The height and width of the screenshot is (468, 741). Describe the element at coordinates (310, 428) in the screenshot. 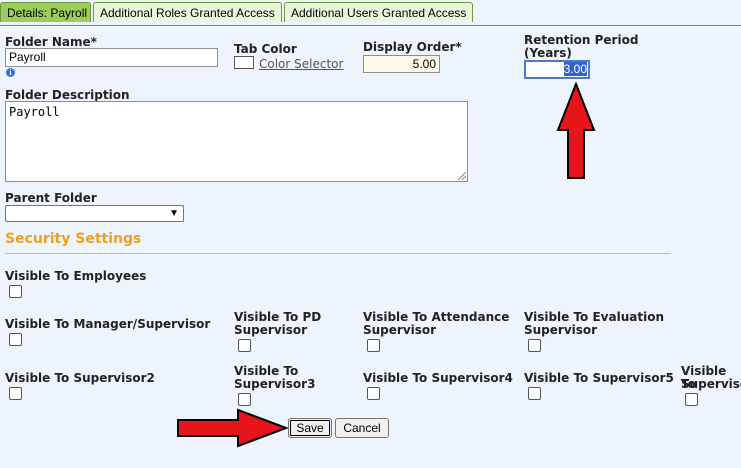

I see `save-button: Save` at that location.